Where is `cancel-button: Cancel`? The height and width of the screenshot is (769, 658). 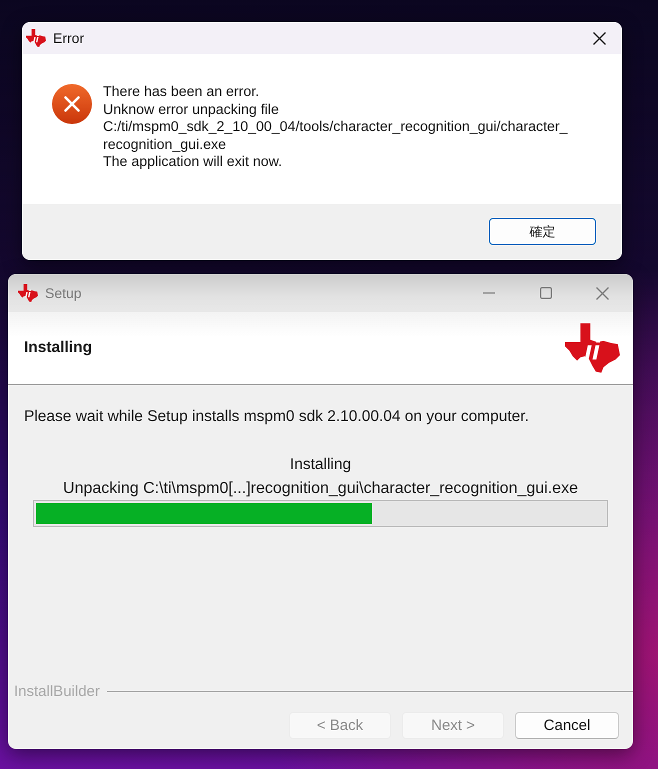
cancel-button: Cancel is located at coordinates (567, 725).